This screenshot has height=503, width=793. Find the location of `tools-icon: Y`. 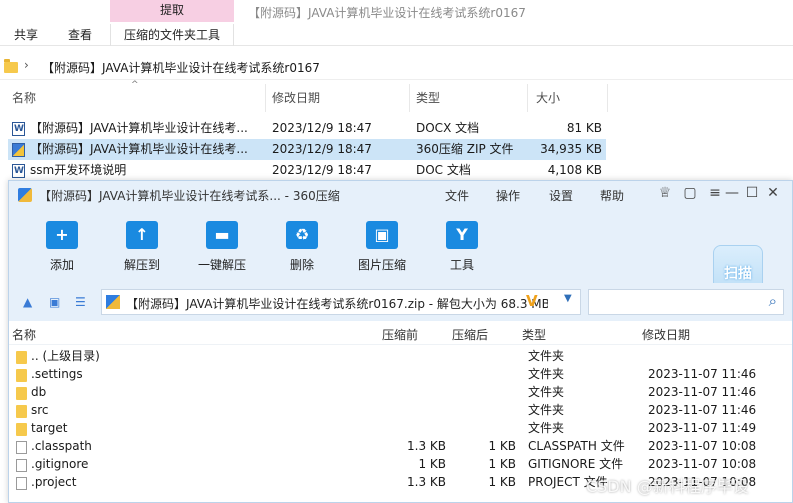

tools-icon: Y is located at coordinates (462, 235).